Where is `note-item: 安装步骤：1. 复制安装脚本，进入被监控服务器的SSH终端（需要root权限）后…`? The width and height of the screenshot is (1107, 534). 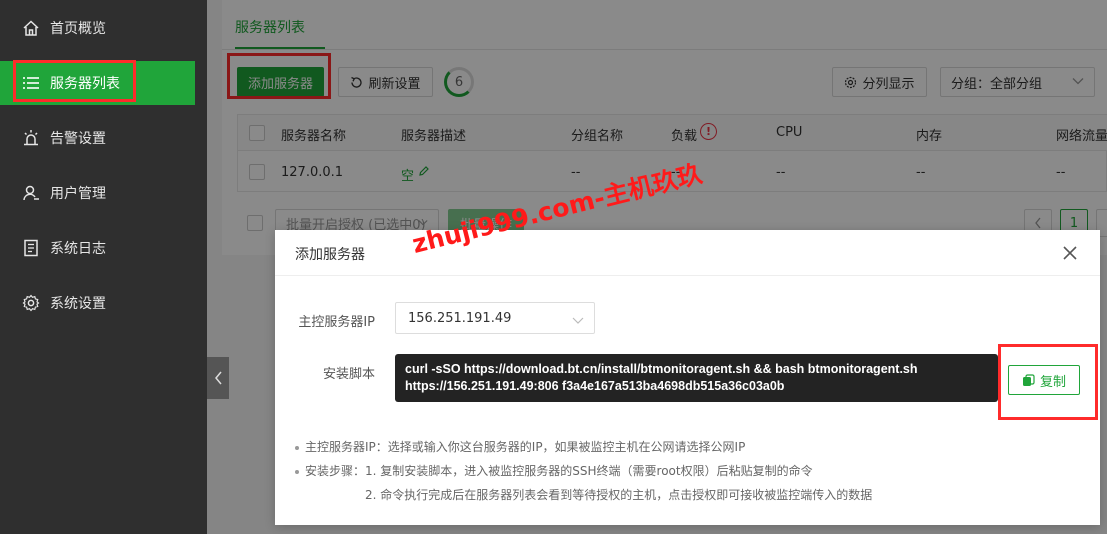
note-item: 安装步骤：1. 复制安装脚本，进入被监控服务器的SSH终端（需要root权限）后… is located at coordinates (554, 470).